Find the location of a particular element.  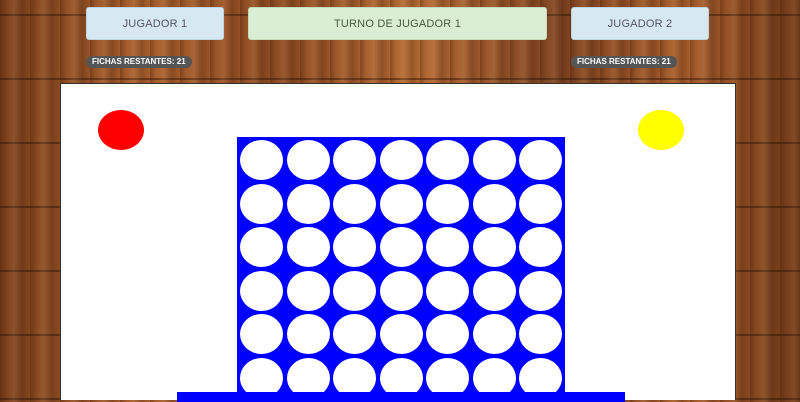

player1-button: JUGADOR 1 is located at coordinates (155, 23).